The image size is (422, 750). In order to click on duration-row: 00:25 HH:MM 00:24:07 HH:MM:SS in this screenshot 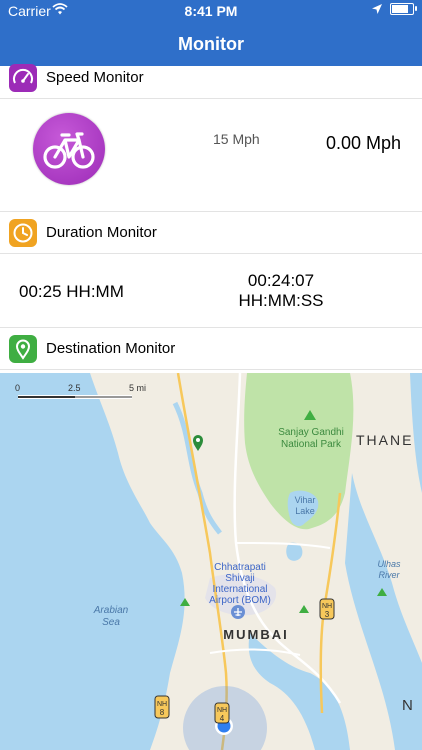, I will do `click(211, 291)`.